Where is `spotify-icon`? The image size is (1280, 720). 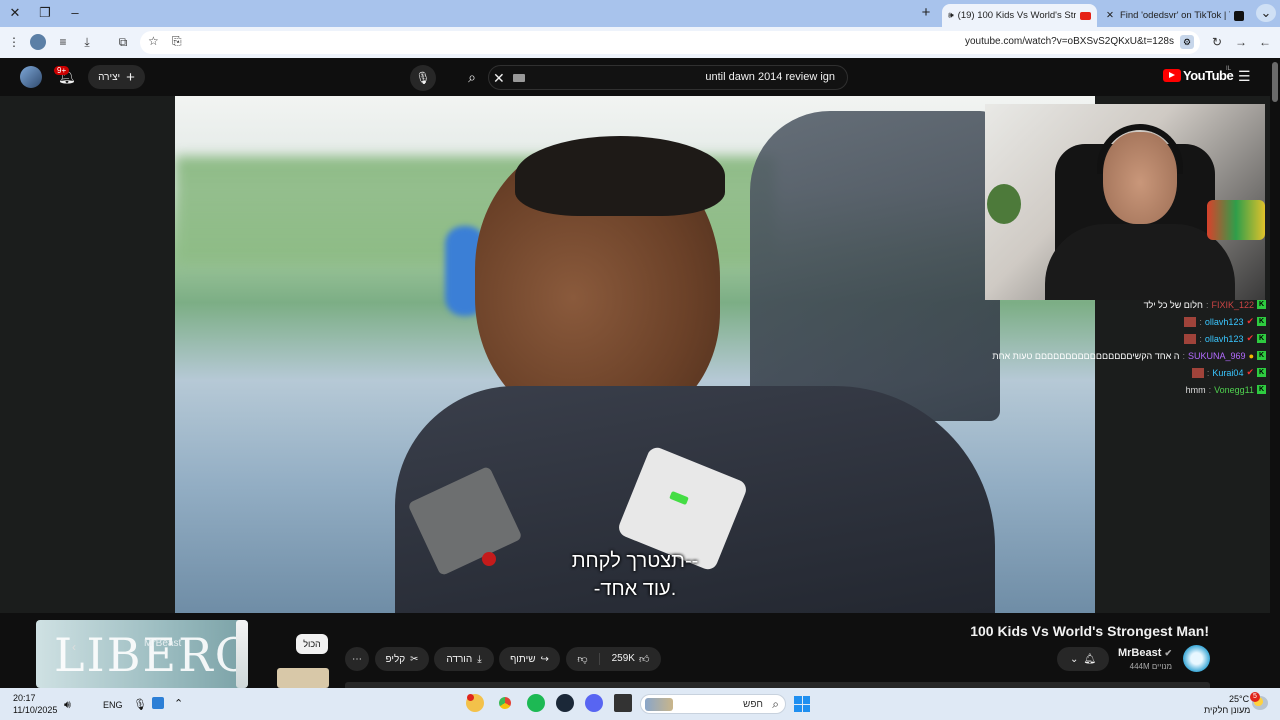 spotify-icon is located at coordinates (536, 703).